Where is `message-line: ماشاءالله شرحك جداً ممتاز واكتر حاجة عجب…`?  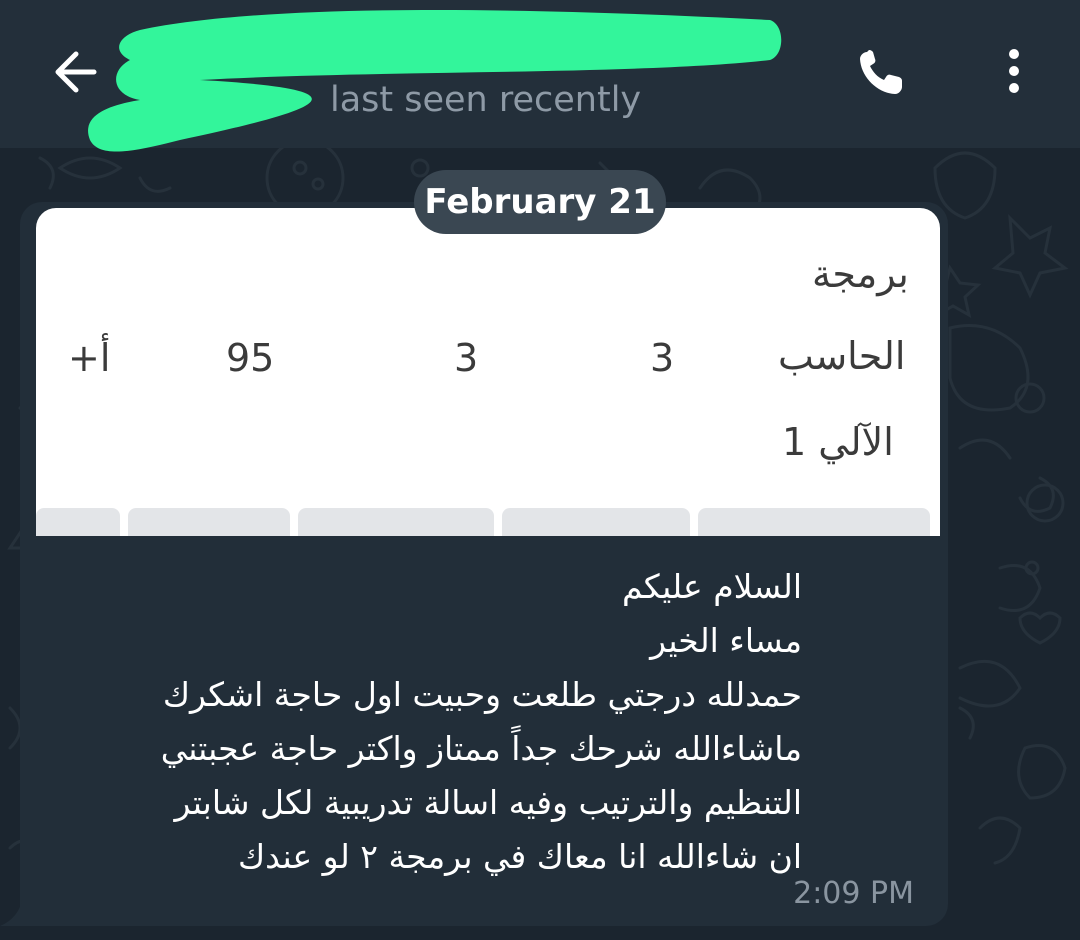 message-line: ماشاءالله شرحك جداً ممتاز واكتر حاجة عجب… is located at coordinates (481, 748).